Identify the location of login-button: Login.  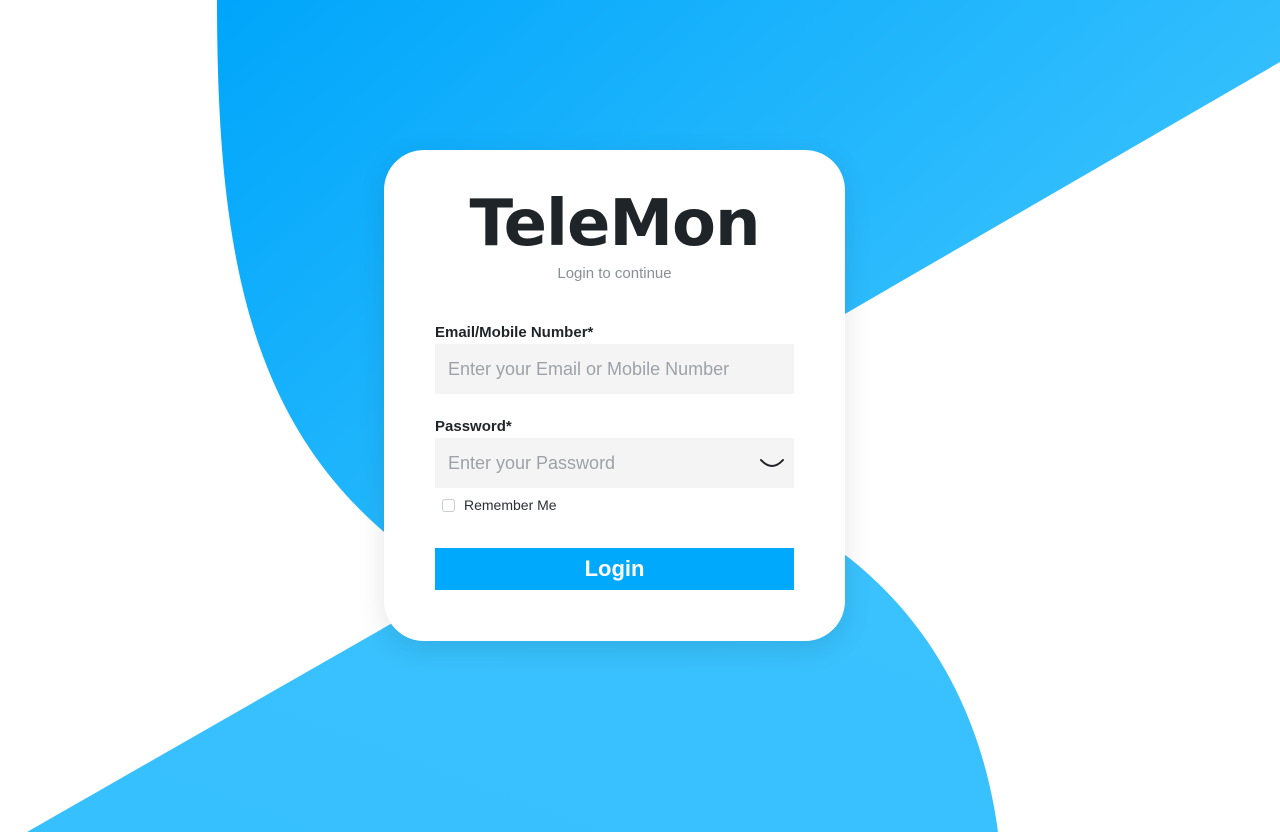
(614, 569).